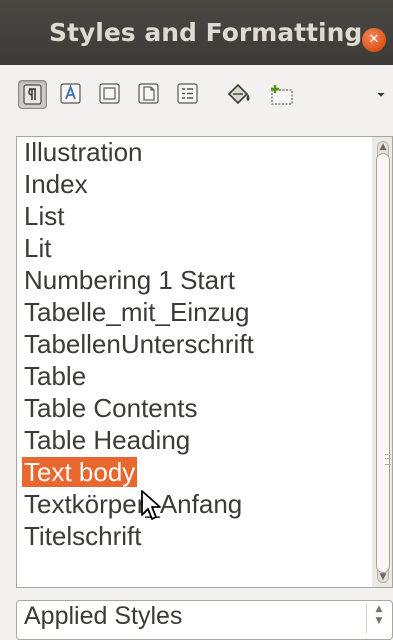 The height and width of the screenshot is (640, 393). I want to click on list-item: Lit, so click(37, 248).